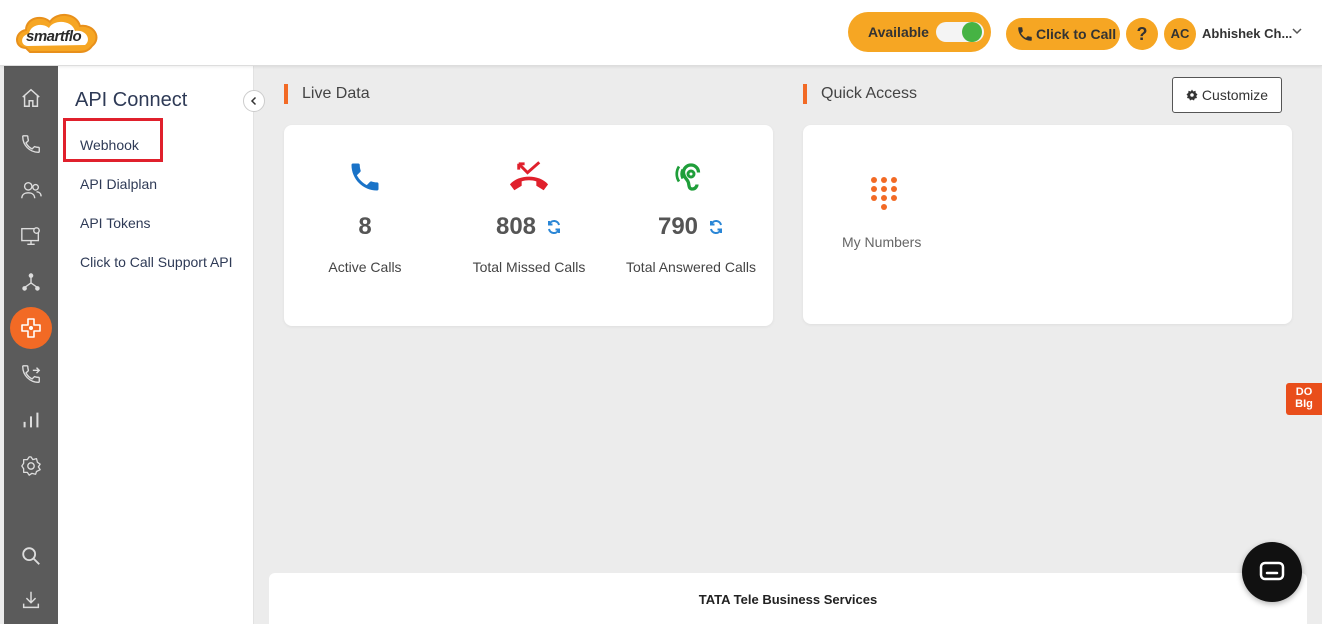 The width and height of the screenshot is (1322, 624). I want to click on gear-icon, so click(1192, 95).